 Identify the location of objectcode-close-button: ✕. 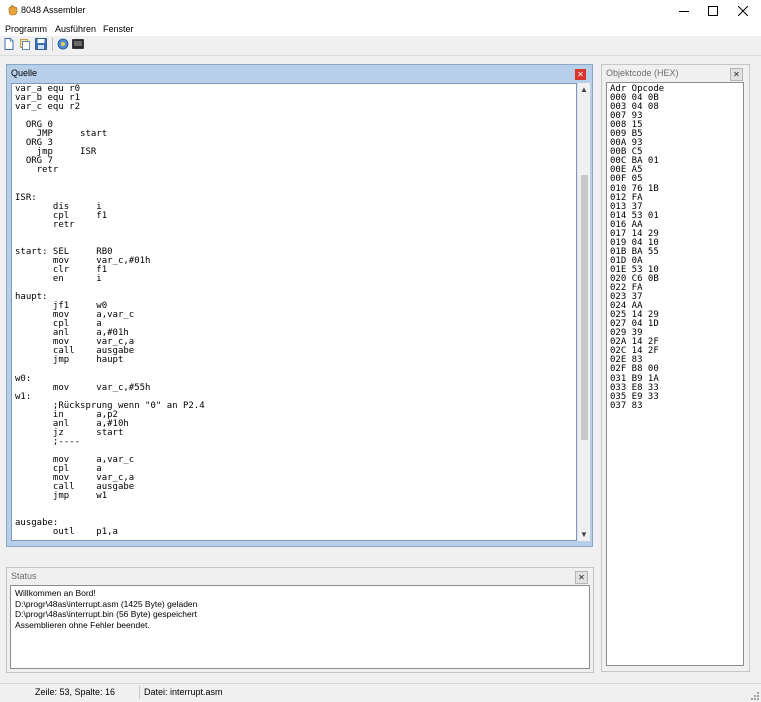
(736, 74).